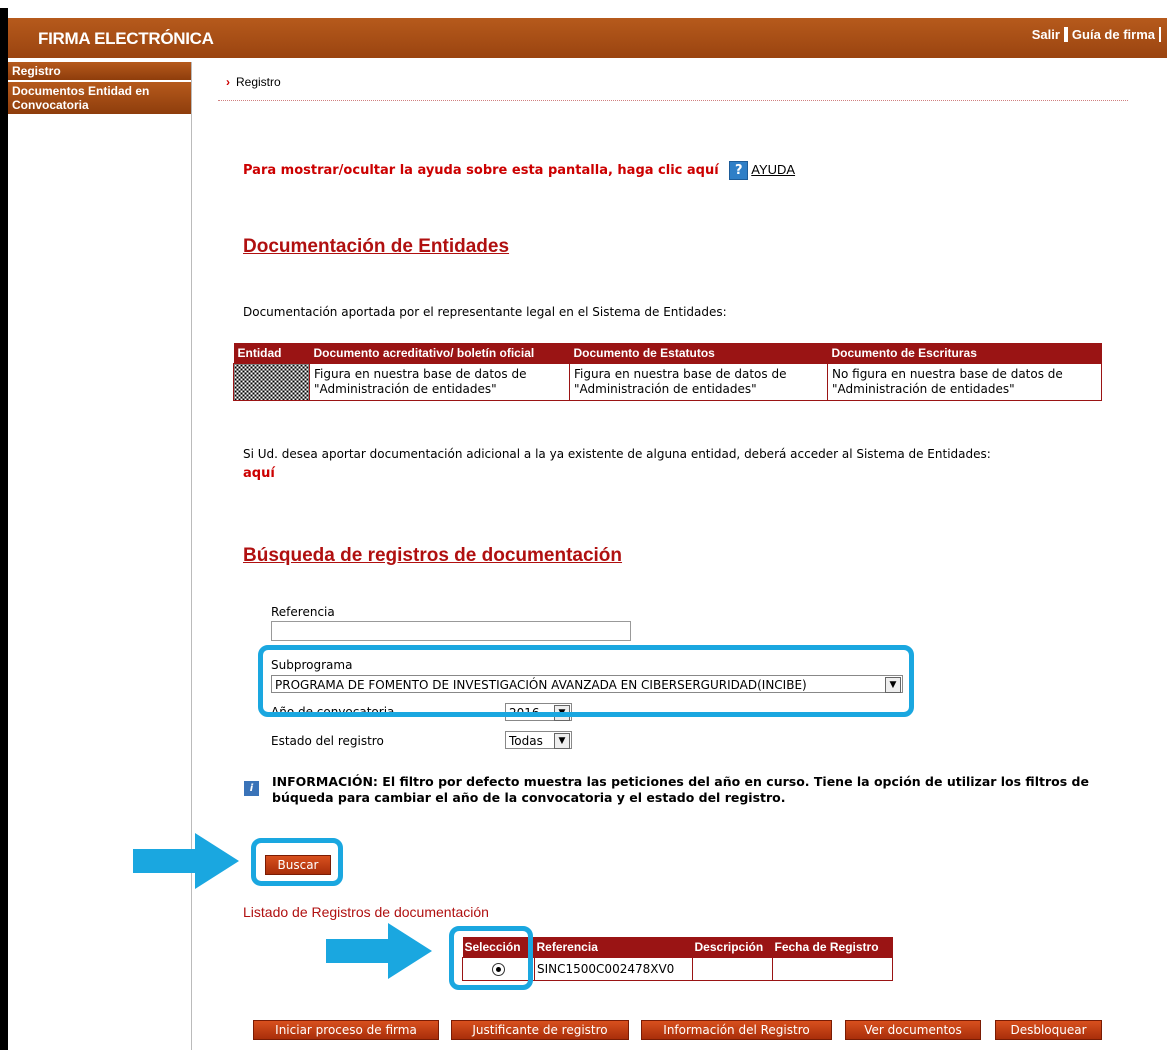 The image size is (1167, 1050). What do you see at coordinates (526, 741) in the screenshot?
I see `estado-value: Todas` at bounding box center [526, 741].